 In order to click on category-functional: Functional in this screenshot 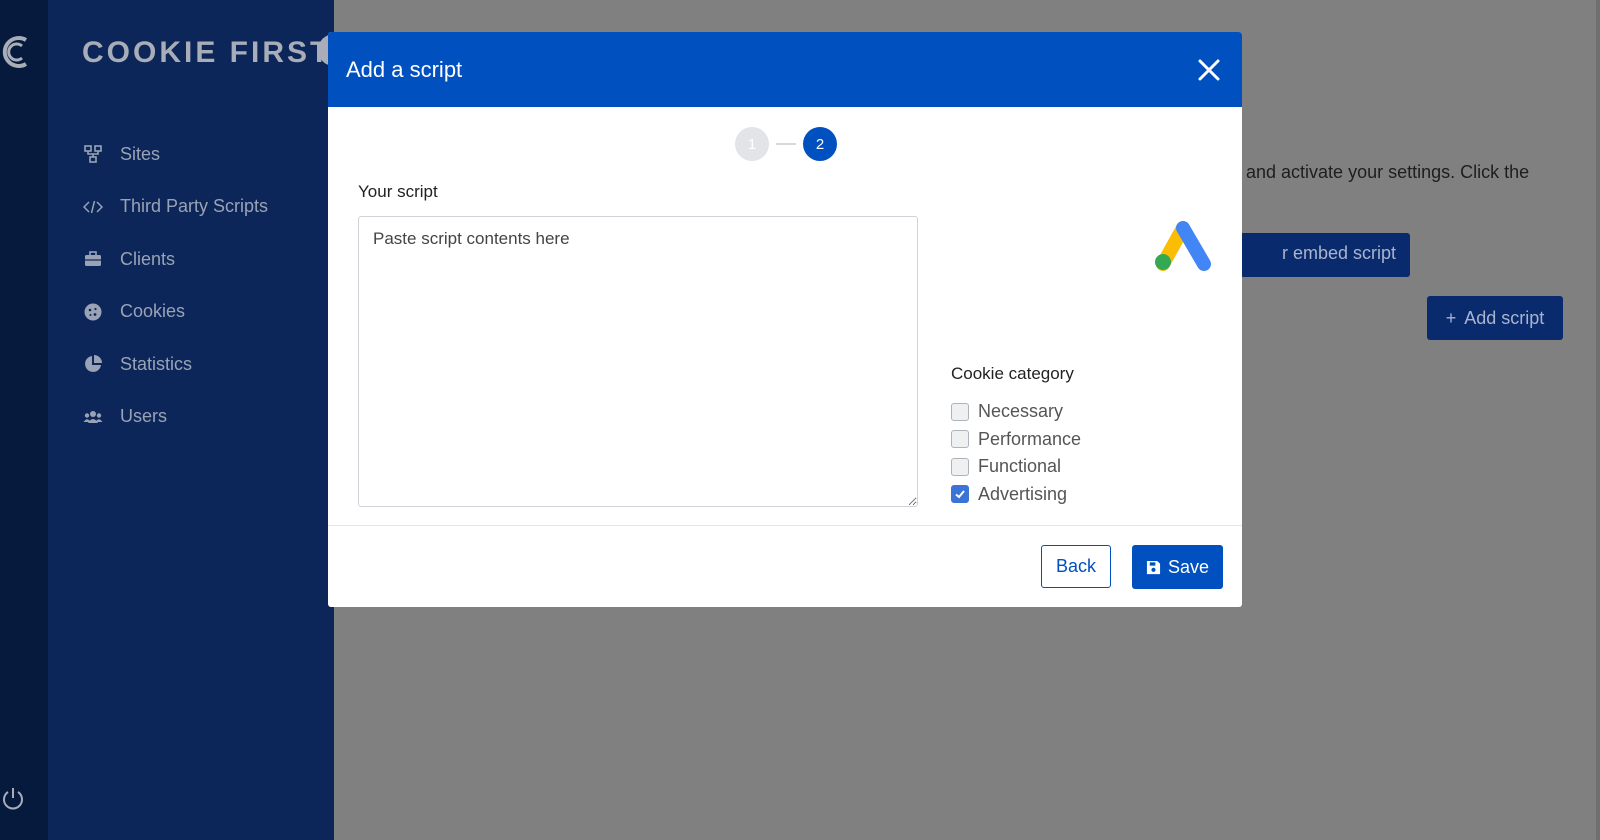, I will do `click(1016, 467)`.